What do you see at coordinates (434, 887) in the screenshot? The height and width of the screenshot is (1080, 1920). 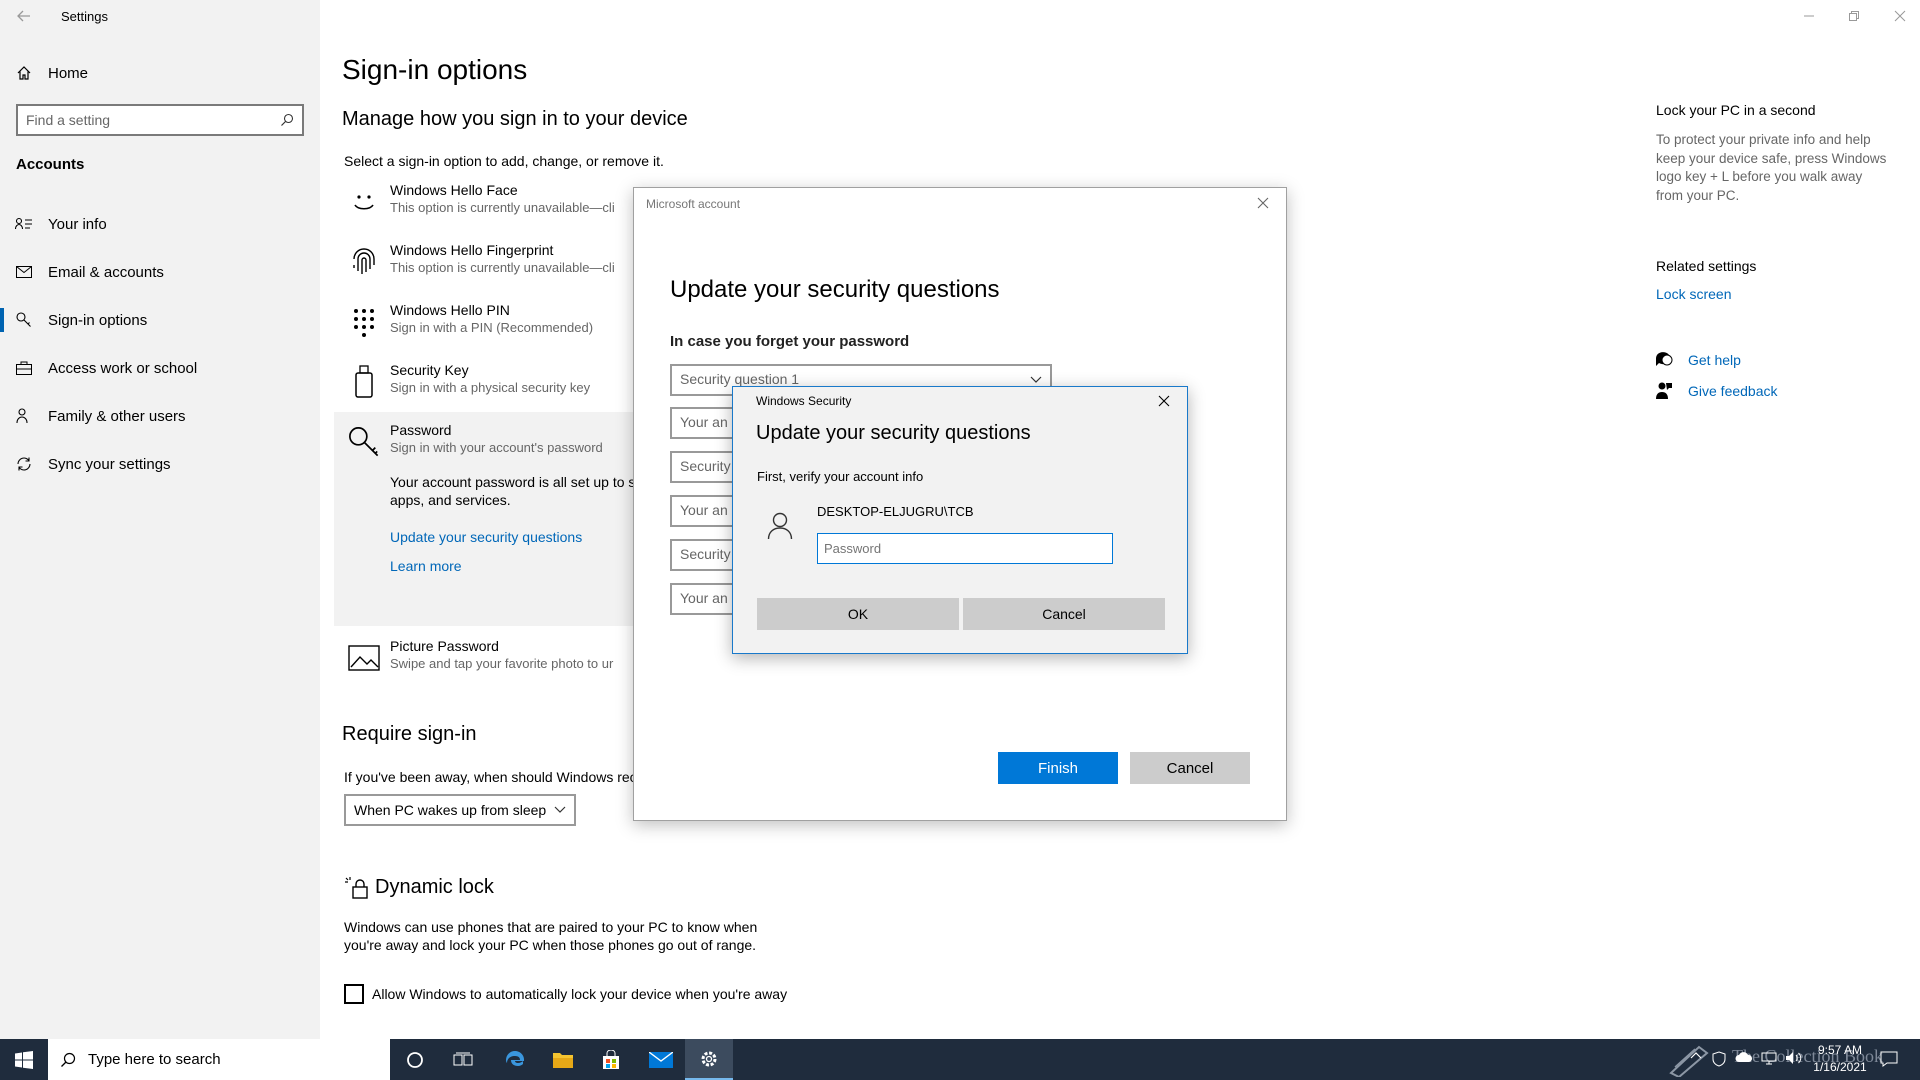 I see `dynamic-lock-heading: Dynamic lock` at bounding box center [434, 887].